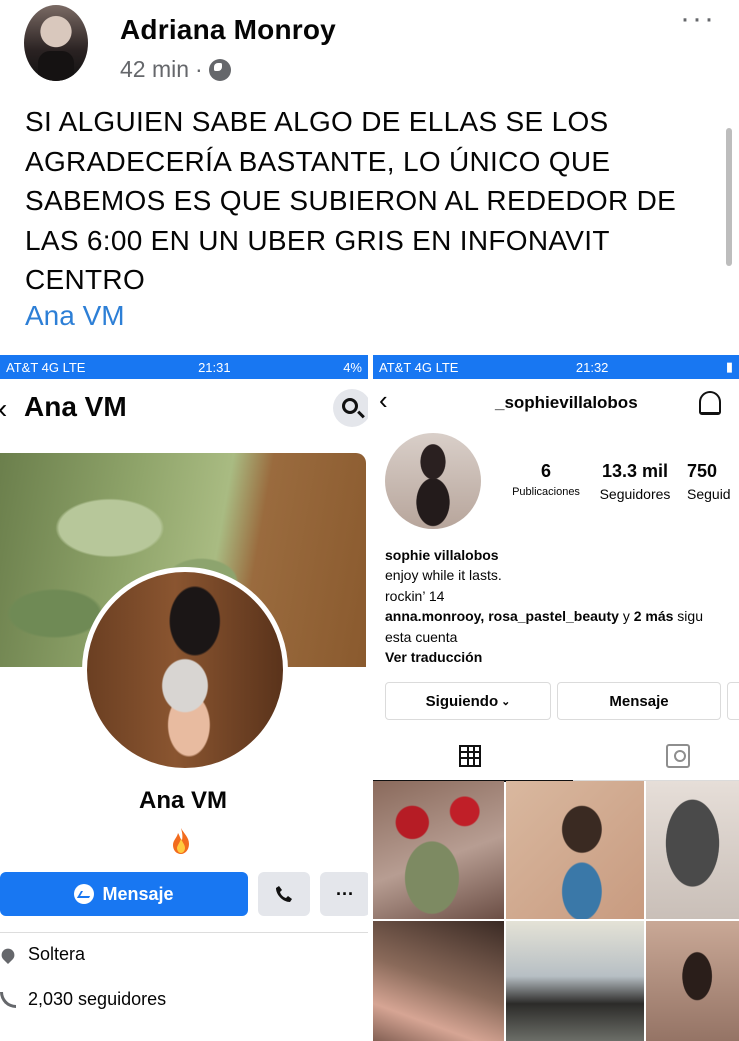  What do you see at coordinates (184, 367) in the screenshot?
I see `status-bar: AT&T 4G LTE 21:31 4%` at bounding box center [184, 367].